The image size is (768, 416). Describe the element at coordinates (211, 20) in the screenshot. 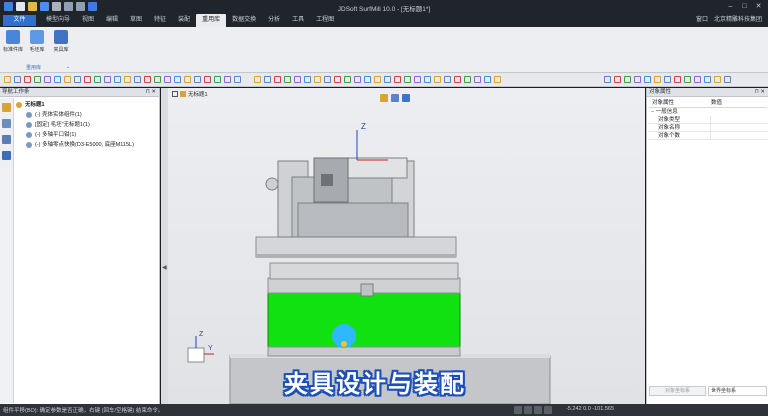

I see `tab-reuse-library: 重用库` at that location.